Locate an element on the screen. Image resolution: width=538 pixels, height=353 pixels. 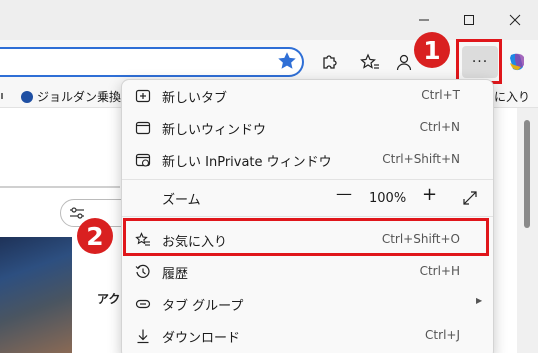
chevron-icon is located at coordinates (2, 96).